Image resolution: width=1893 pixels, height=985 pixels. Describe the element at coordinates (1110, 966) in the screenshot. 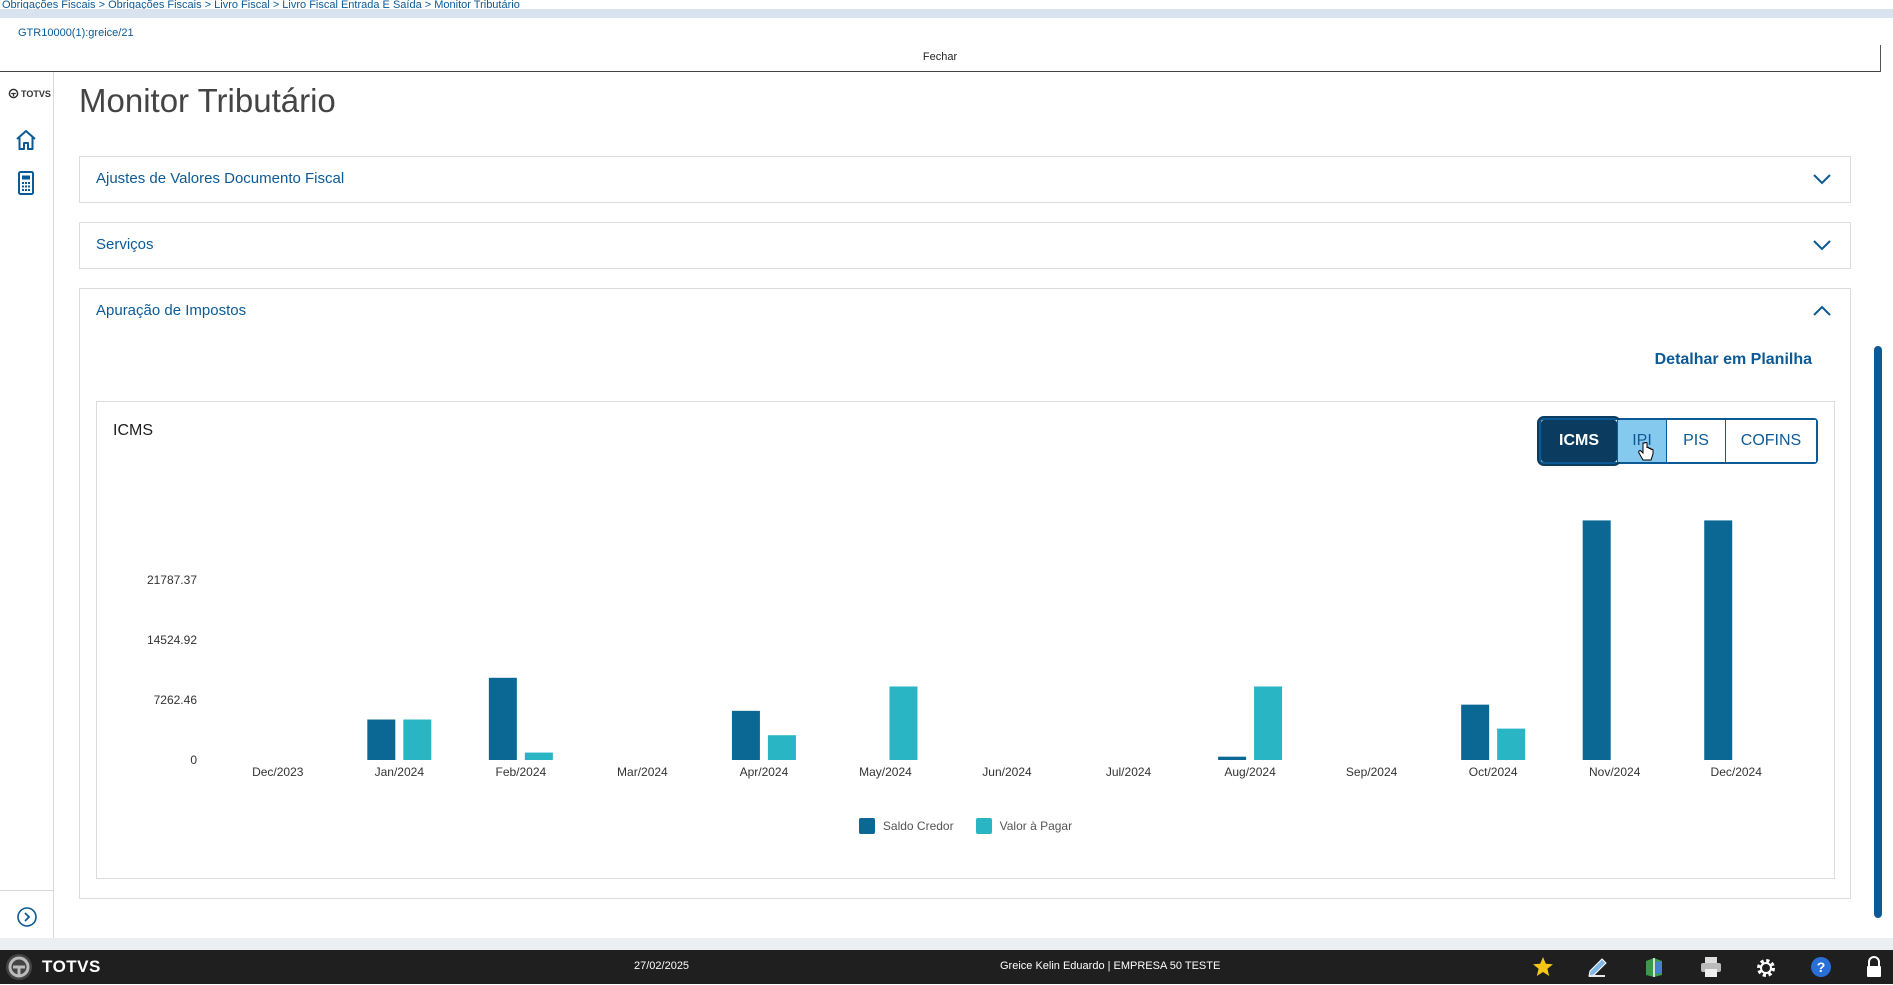

I see `status-user: Greice Kelin Eduardo | EMPRESA 50 TESTE` at that location.